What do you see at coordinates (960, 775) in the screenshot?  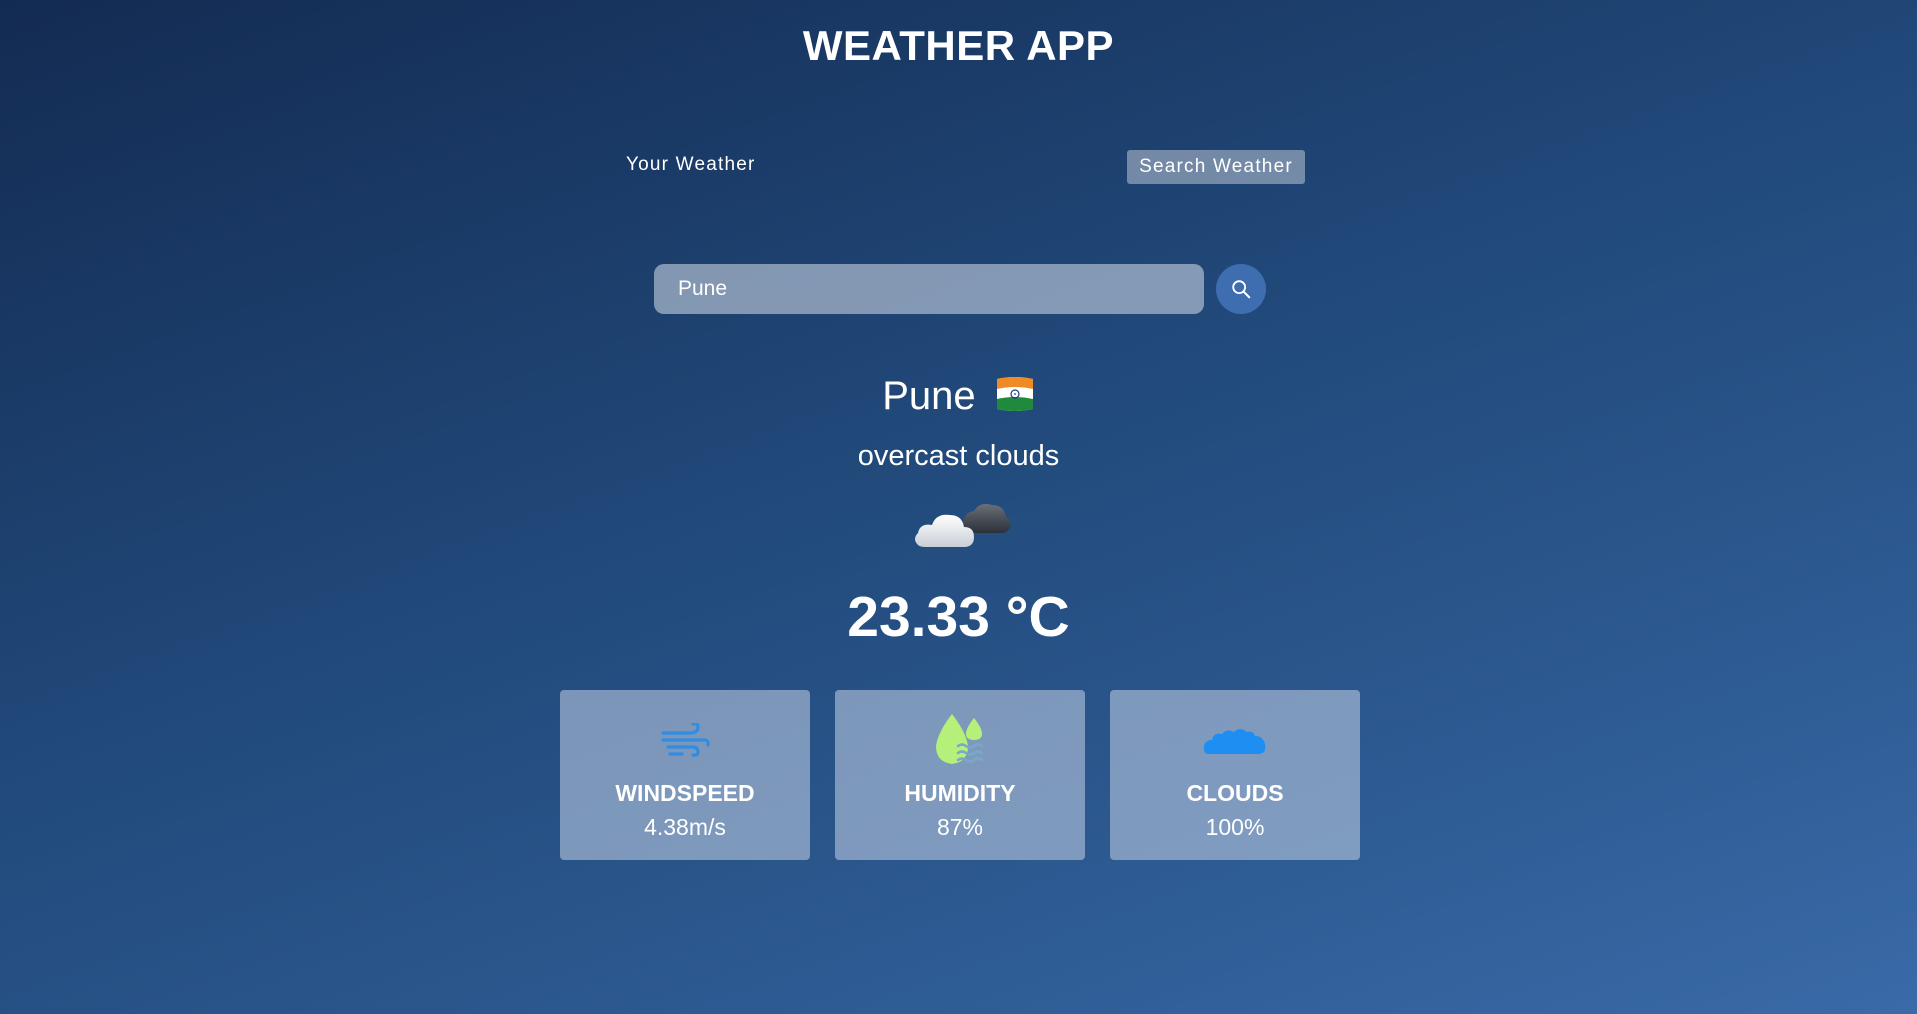 I see `humidity-card: HUMIDITY 87%` at bounding box center [960, 775].